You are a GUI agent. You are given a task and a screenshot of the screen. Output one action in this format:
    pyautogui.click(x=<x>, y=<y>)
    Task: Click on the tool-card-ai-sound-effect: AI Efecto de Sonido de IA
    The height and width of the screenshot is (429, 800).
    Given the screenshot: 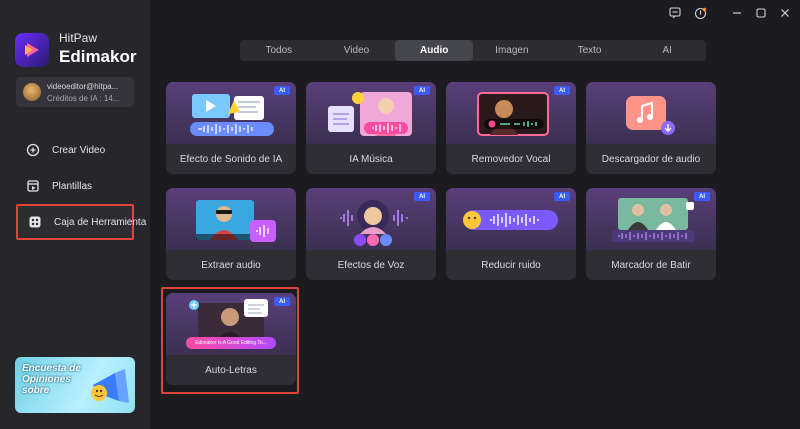 What is the action you would take?
    pyautogui.click(x=231, y=128)
    